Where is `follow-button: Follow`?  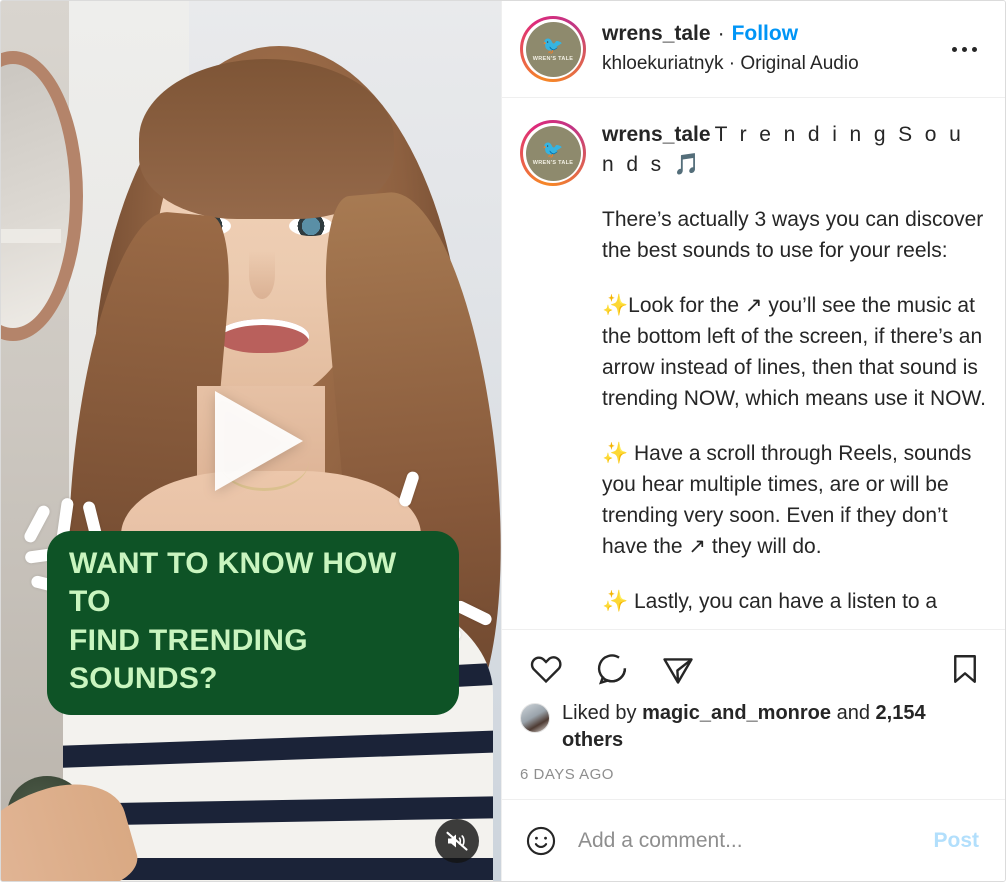
follow-button: Follow is located at coordinates (765, 34).